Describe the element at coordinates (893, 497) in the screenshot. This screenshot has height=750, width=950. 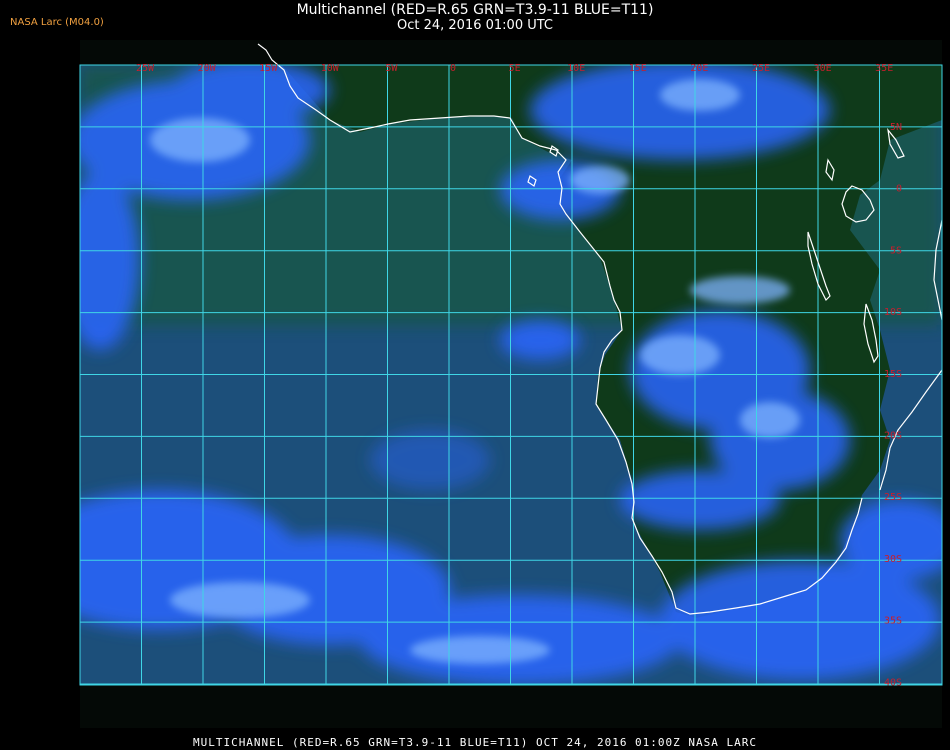
I see `latitude-label: 25S` at that location.